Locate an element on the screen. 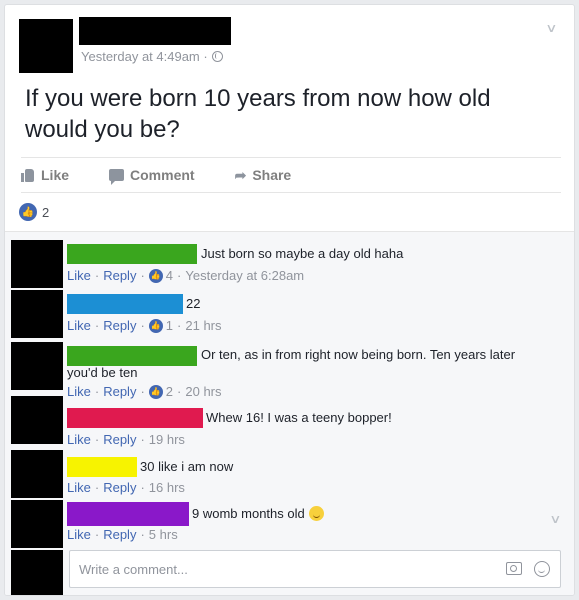  smiley-emoji-icon is located at coordinates (316, 513).